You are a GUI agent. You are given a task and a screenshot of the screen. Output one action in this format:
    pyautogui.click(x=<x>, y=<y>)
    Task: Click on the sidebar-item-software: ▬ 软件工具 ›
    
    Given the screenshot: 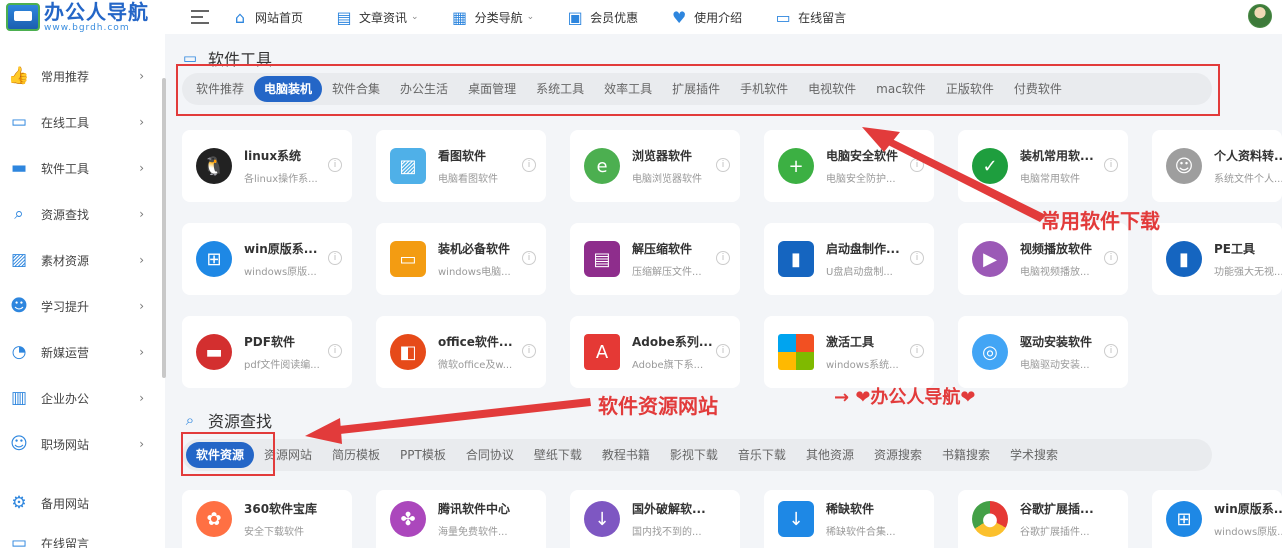 What is the action you would take?
    pyautogui.click(x=80, y=168)
    